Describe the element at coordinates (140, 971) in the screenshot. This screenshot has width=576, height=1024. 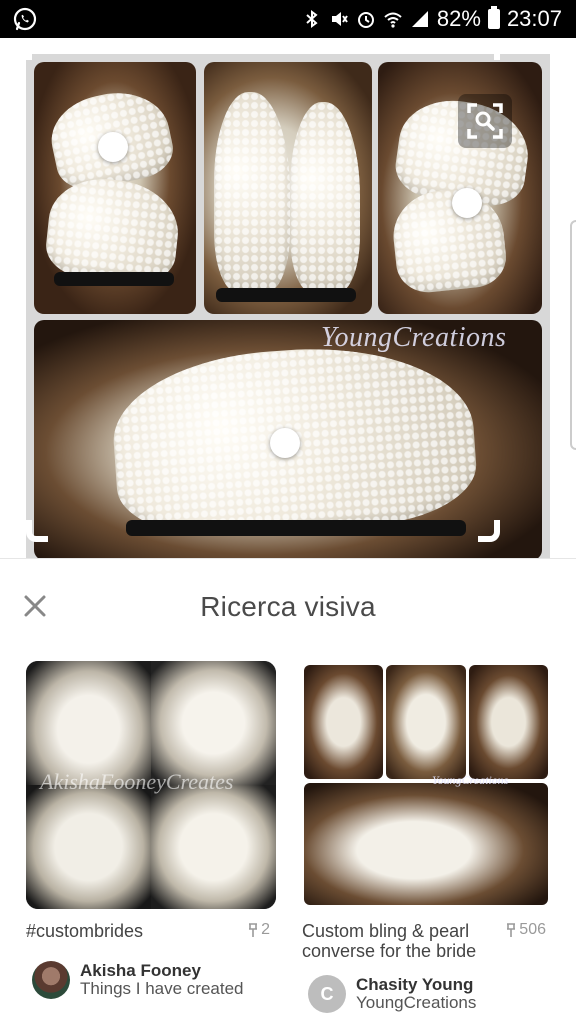
I see `author-name: Akisha Fooney` at that location.